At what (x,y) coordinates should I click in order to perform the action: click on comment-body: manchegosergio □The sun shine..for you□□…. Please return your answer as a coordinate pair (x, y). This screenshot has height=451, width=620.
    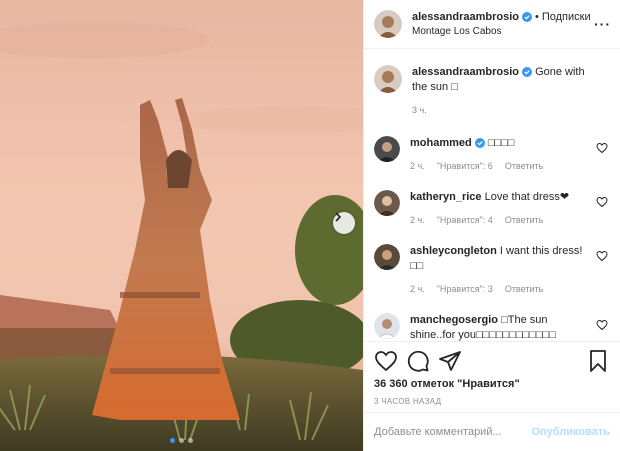
    Looking at the image, I should click on (510, 327).